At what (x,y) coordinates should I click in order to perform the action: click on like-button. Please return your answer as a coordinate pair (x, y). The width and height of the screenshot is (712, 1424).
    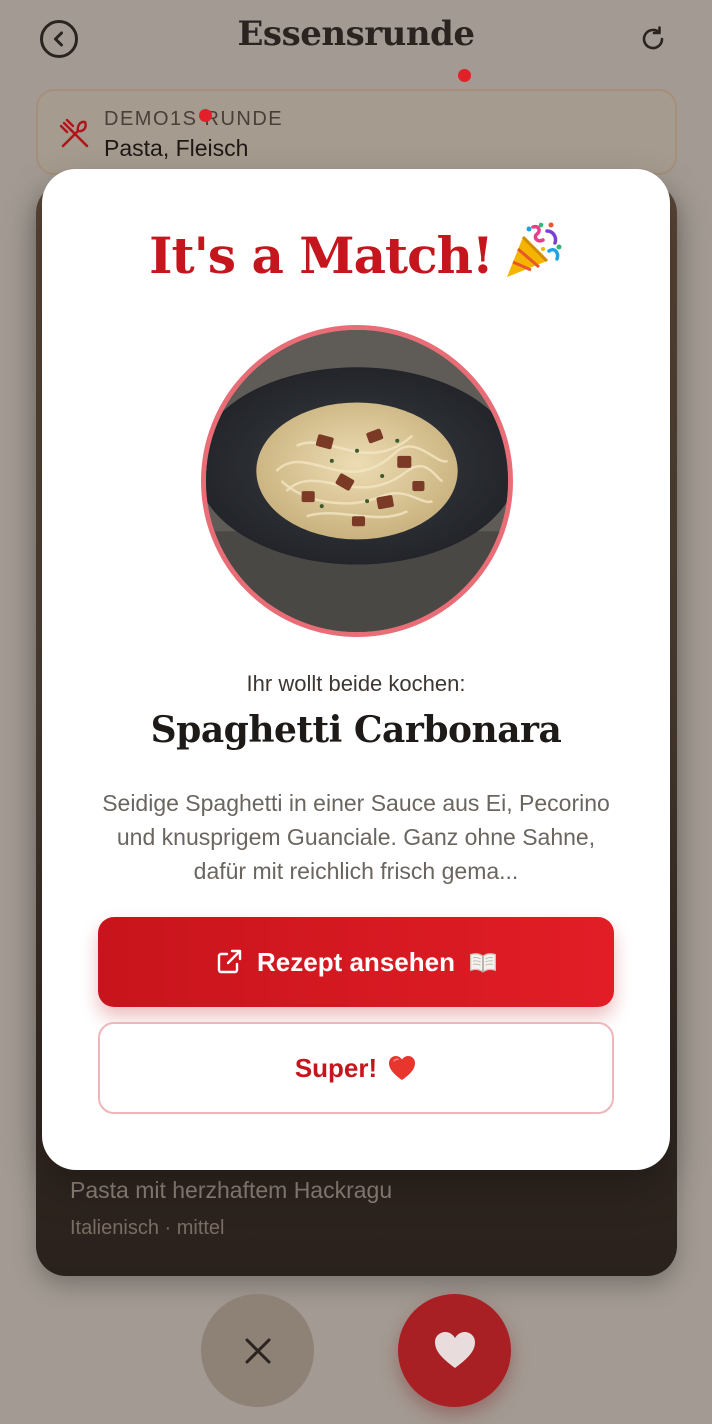
    Looking at the image, I should click on (454, 1350).